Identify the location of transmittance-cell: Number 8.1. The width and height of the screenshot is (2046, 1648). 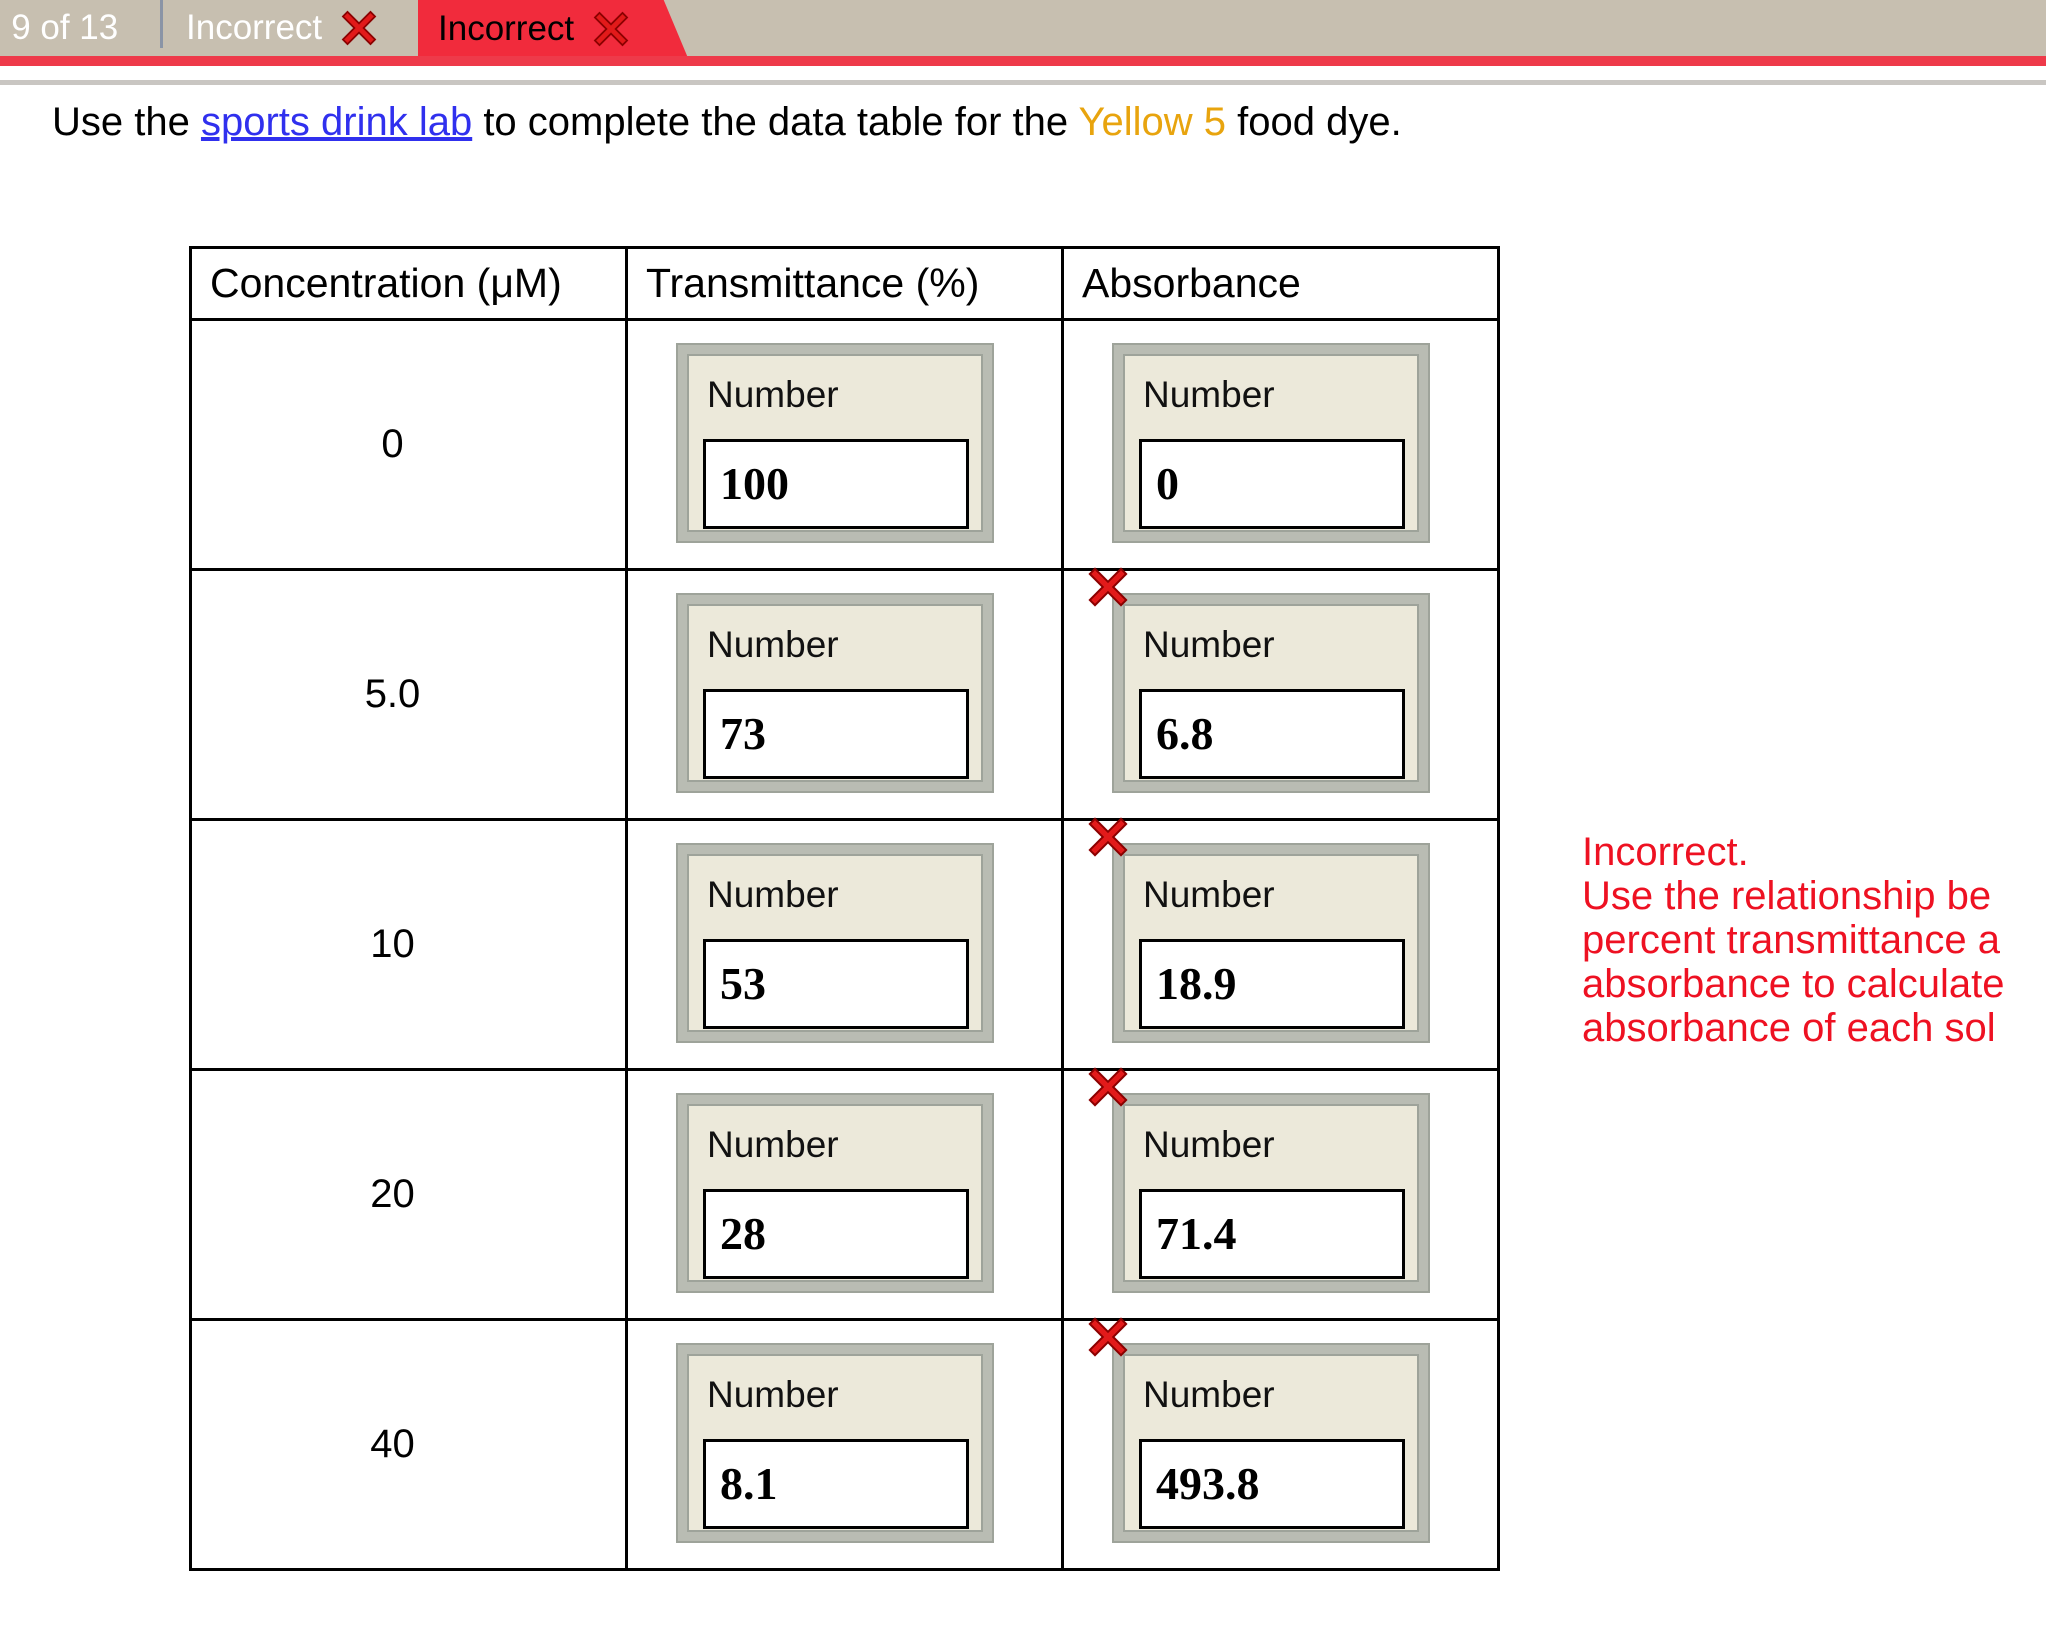
(844, 1444).